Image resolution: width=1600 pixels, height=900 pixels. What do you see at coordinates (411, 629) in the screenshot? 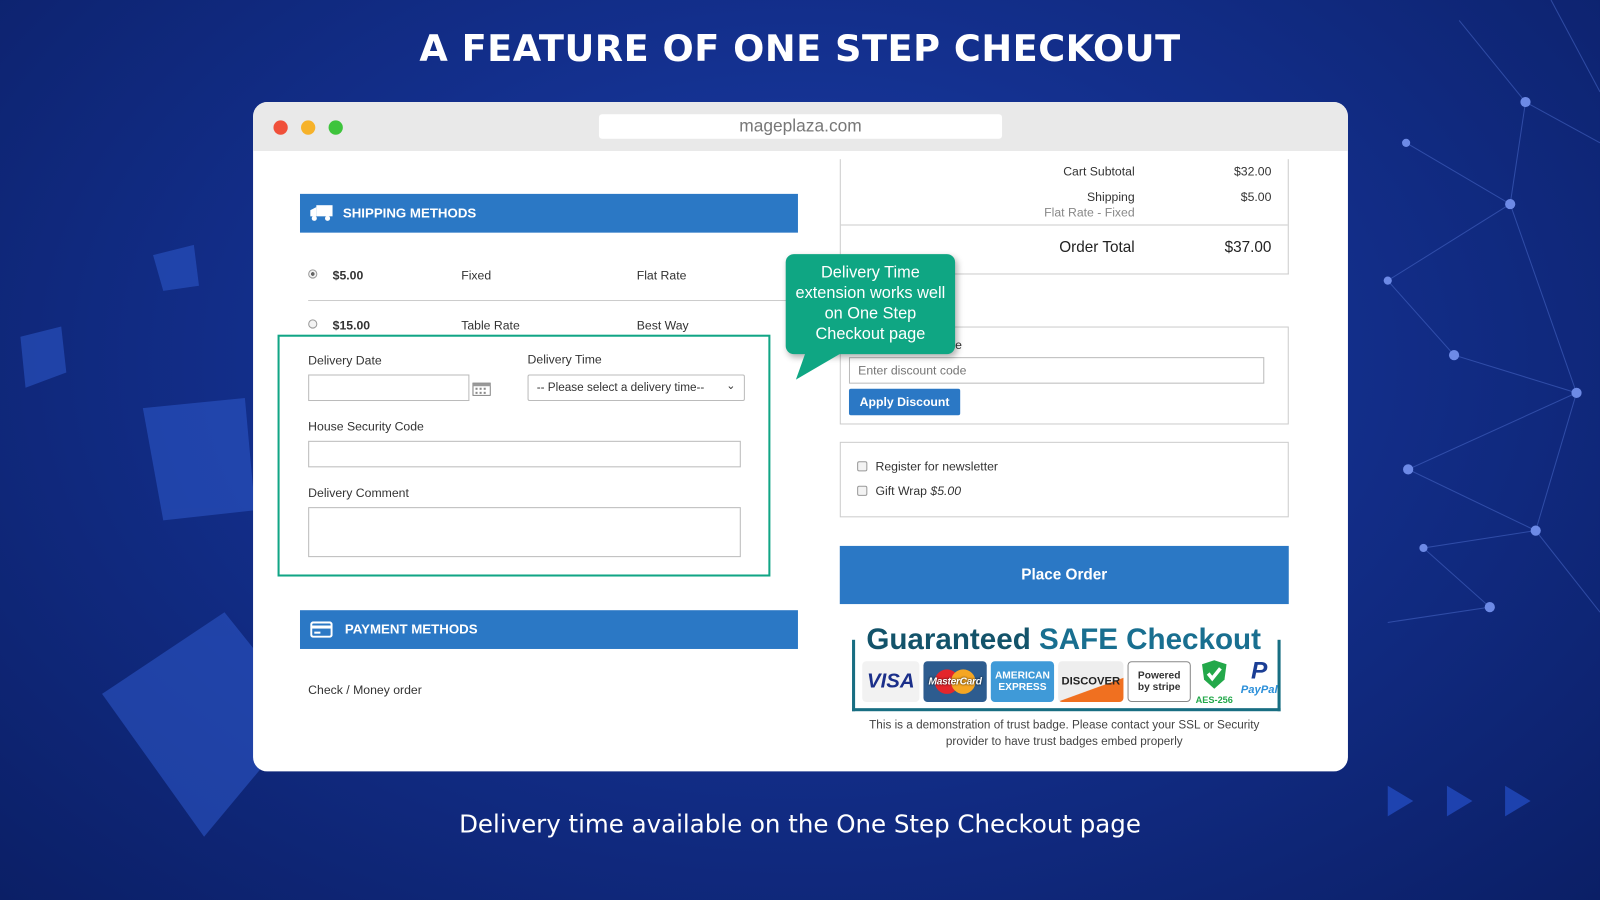
I see `payment-methods-title: PAYMENT METHODS` at bounding box center [411, 629].